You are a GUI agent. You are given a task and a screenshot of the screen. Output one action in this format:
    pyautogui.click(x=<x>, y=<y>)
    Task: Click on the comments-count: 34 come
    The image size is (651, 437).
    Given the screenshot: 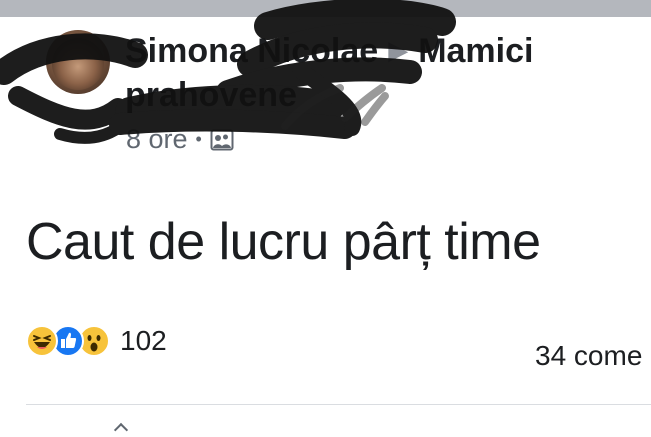 What is the action you would take?
    pyautogui.click(x=588, y=356)
    